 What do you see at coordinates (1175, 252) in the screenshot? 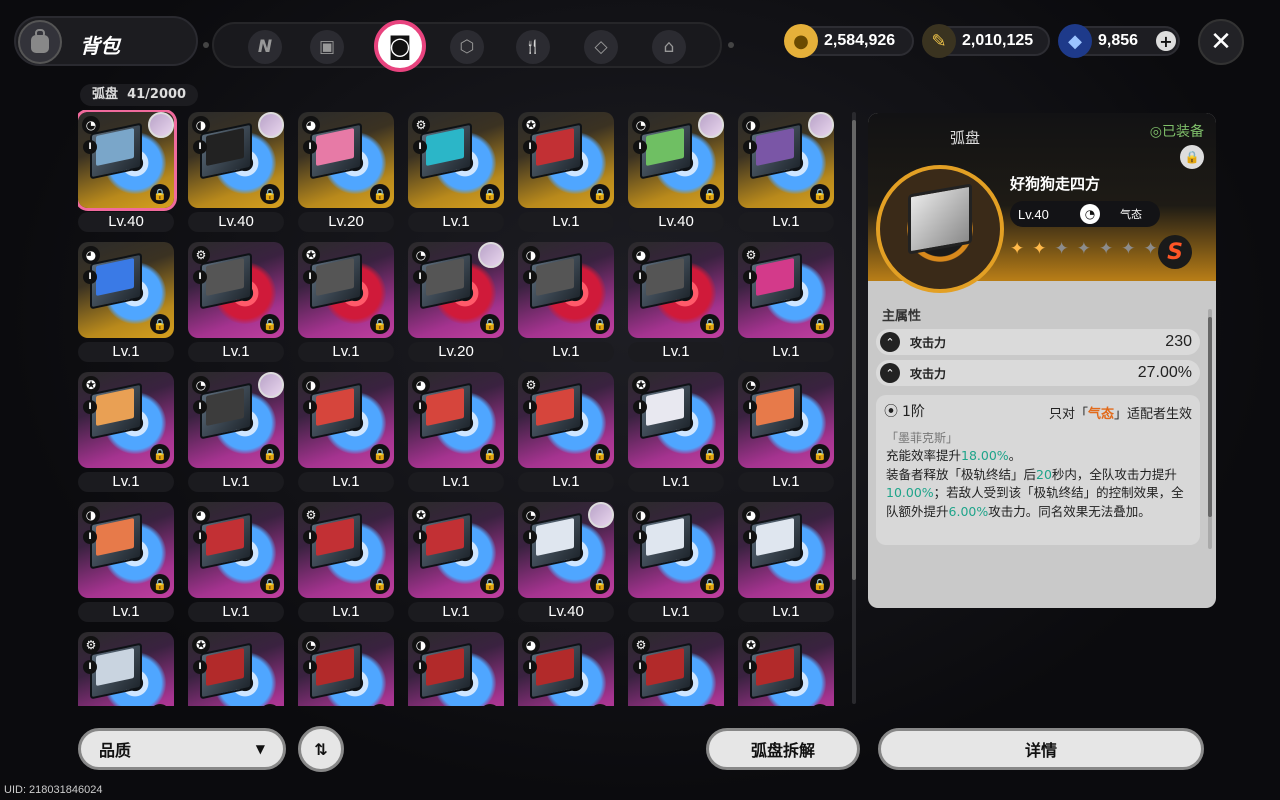
I see `rank-s-badge: S` at bounding box center [1175, 252].